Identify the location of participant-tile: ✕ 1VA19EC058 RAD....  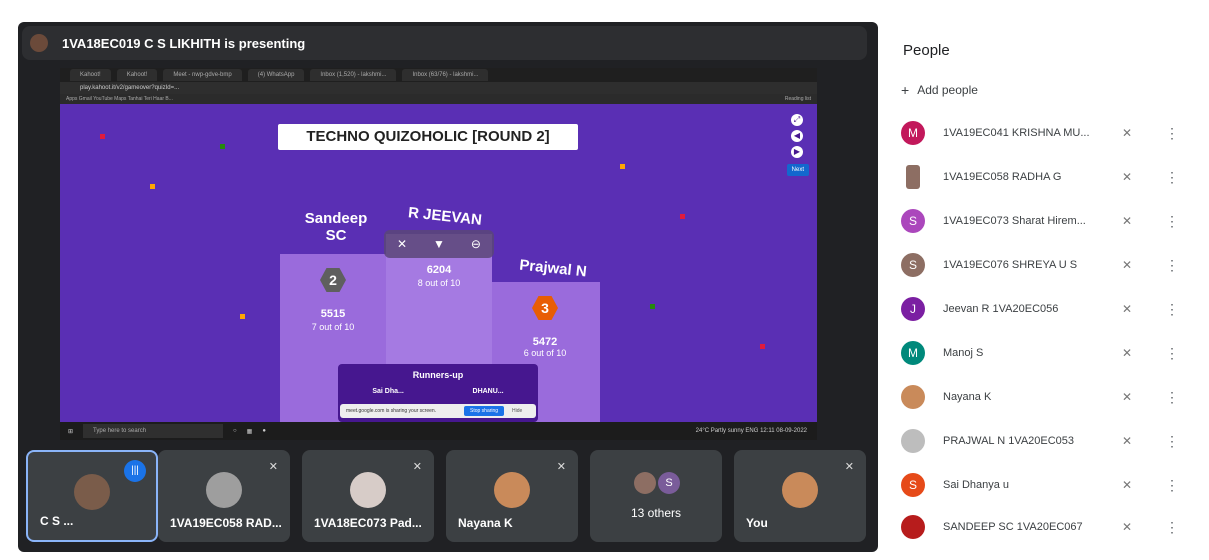
(224, 496).